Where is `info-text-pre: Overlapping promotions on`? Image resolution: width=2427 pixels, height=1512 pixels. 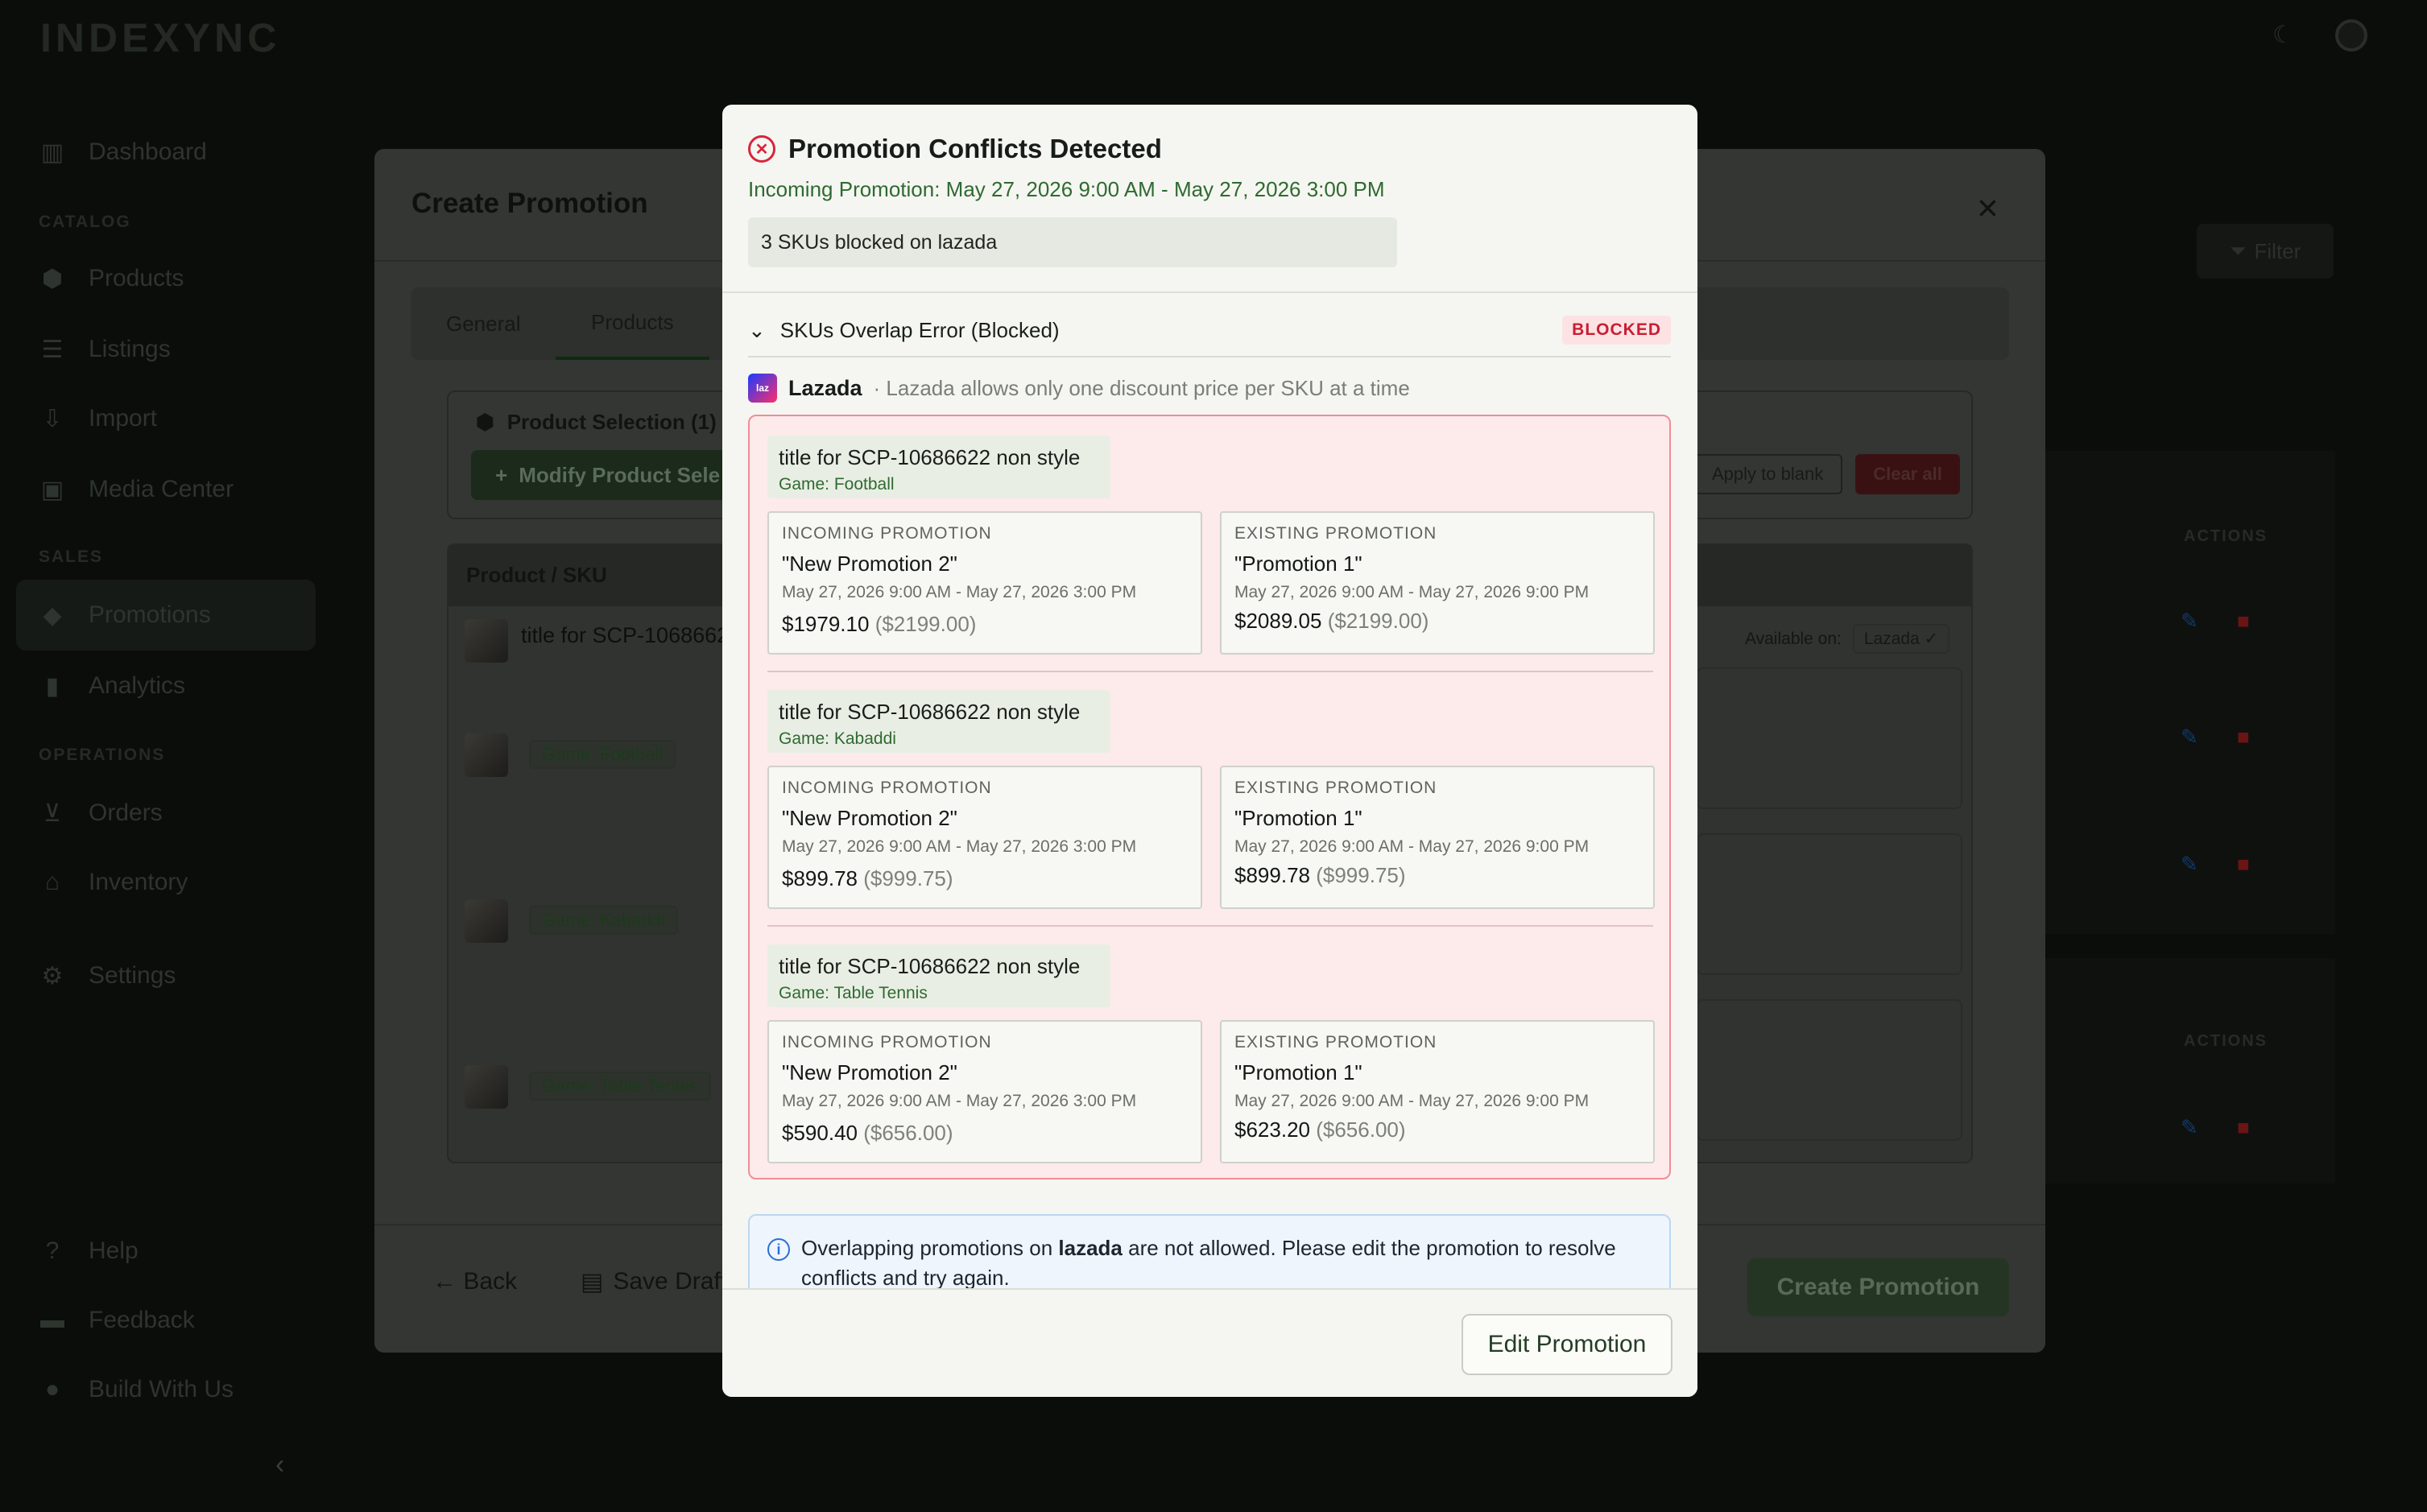 info-text-pre: Overlapping promotions on is located at coordinates (930, 1248).